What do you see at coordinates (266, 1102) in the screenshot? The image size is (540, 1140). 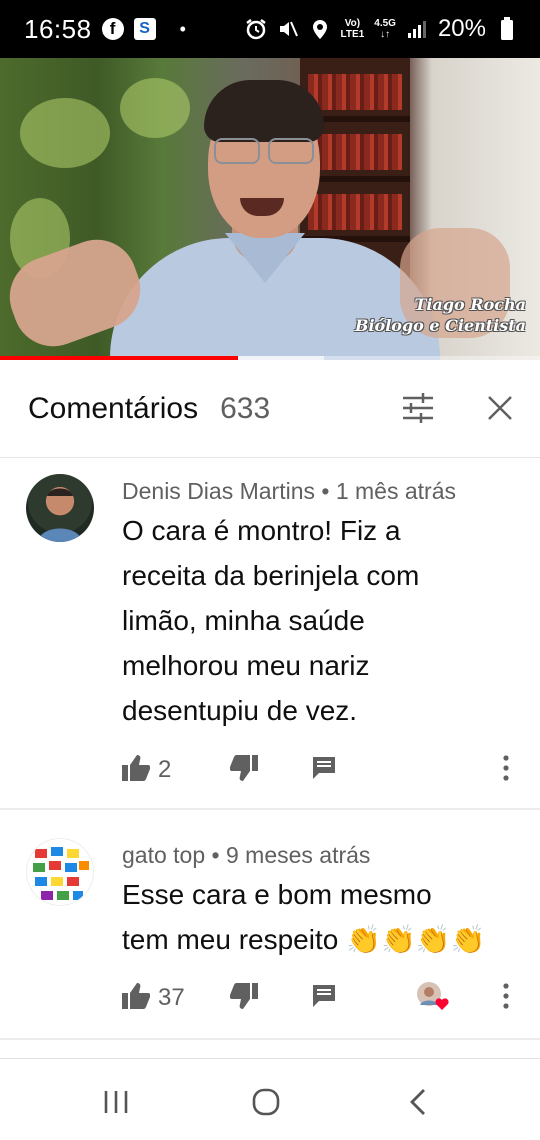 I see `home-icon` at bounding box center [266, 1102].